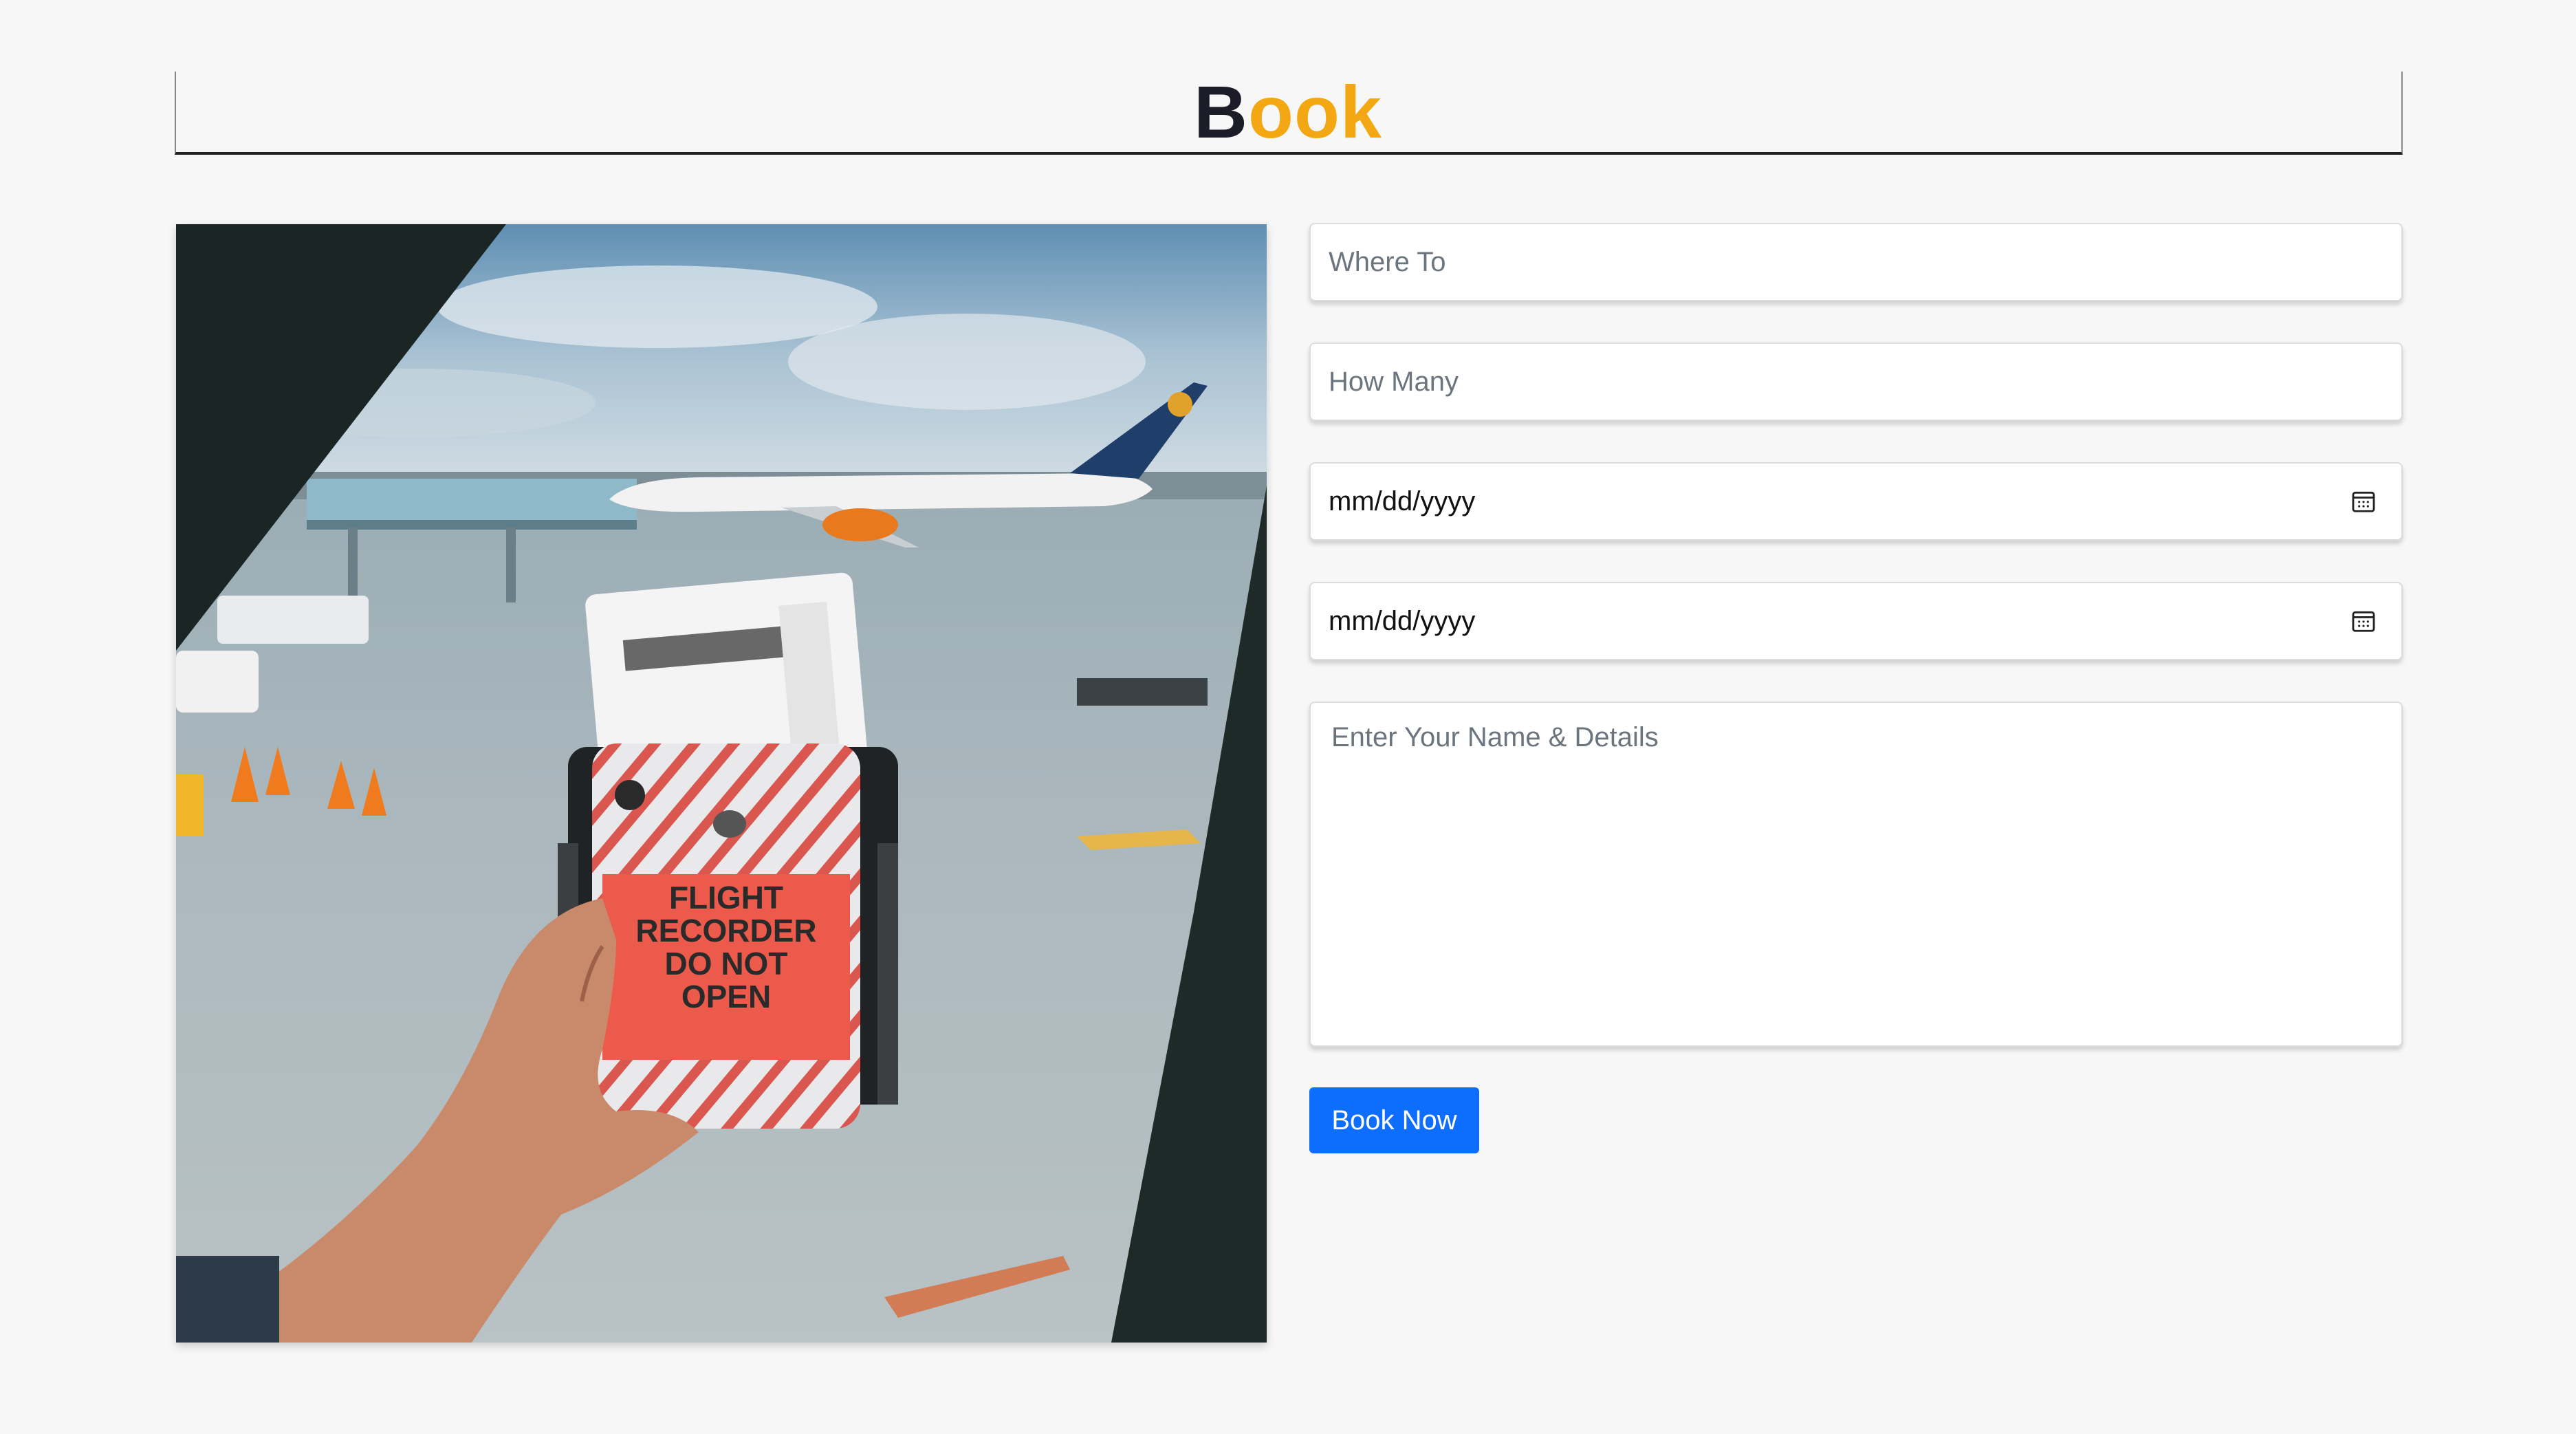 The height and width of the screenshot is (1434, 2576). What do you see at coordinates (1402, 502) in the screenshot?
I see `arrival-date-input: mm/dd/yyyy` at bounding box center [1402, 502].